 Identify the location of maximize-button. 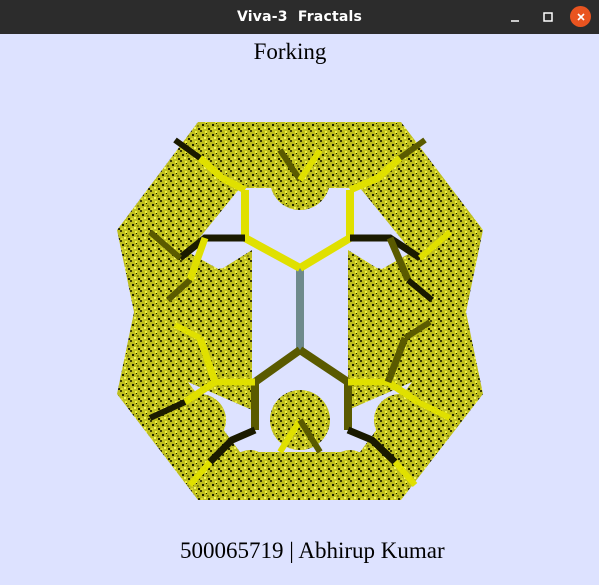
(548, 17).